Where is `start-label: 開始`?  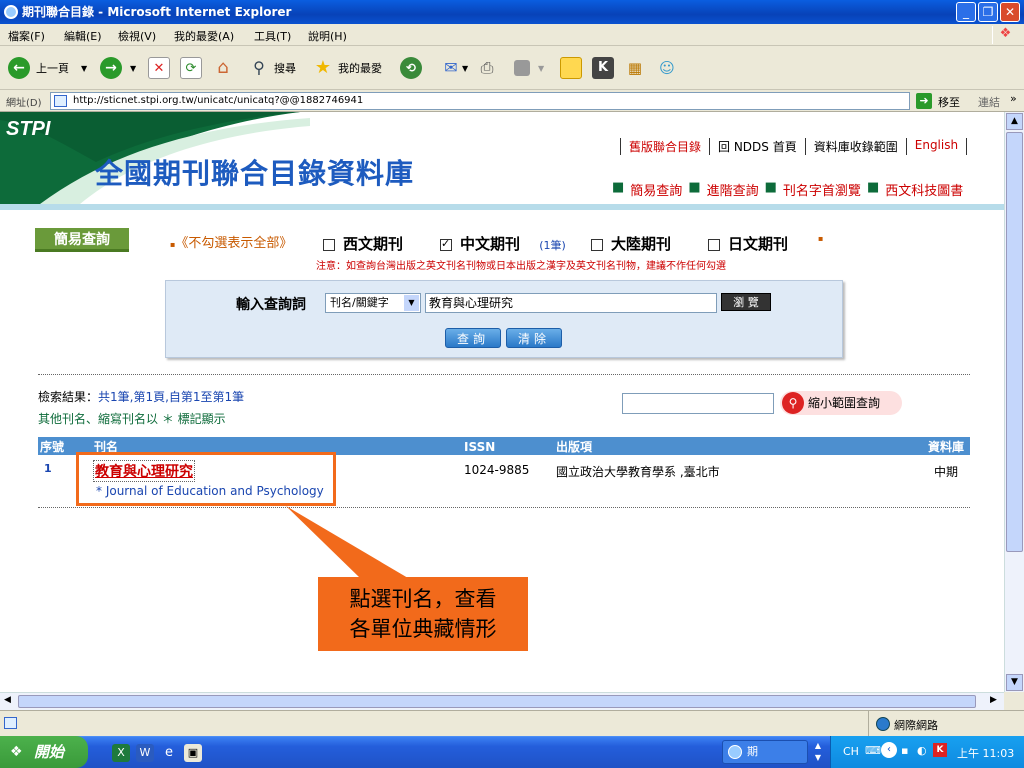 start-label: 開始 is located at coordinates (49, 752).